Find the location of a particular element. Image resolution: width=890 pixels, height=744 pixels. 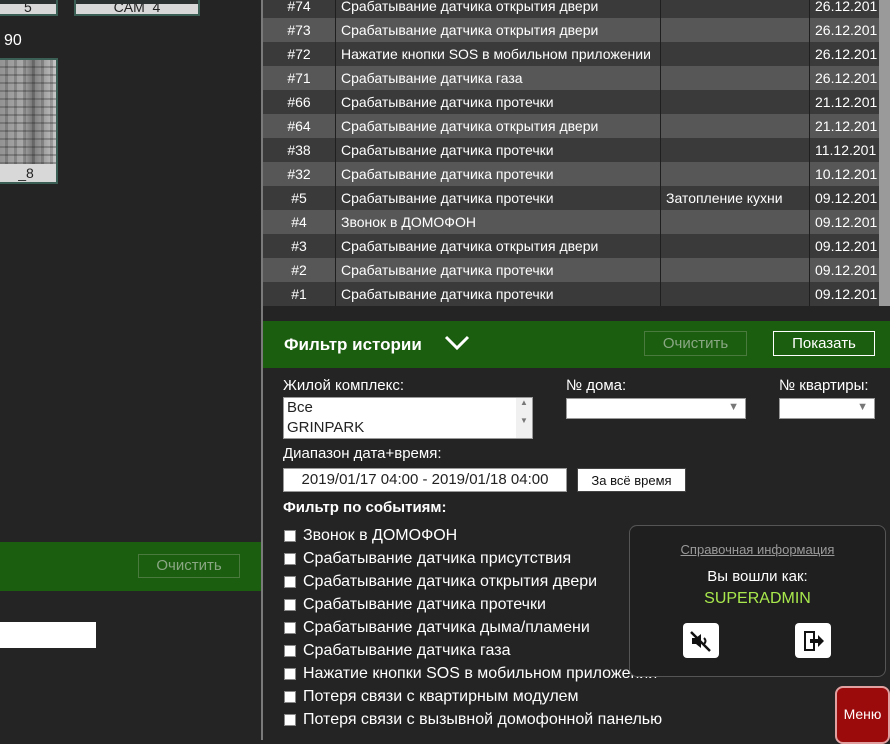

event-checkbox-item: Срабатывание датчика протечки is located at coordinates (473, 604).